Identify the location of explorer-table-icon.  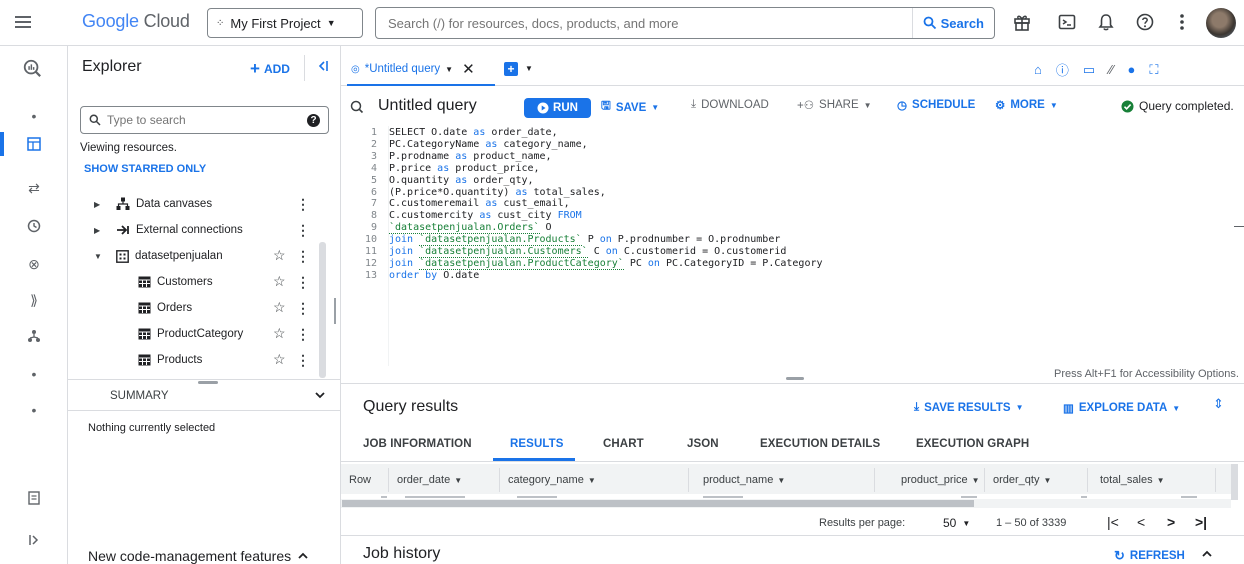
(34, 144).